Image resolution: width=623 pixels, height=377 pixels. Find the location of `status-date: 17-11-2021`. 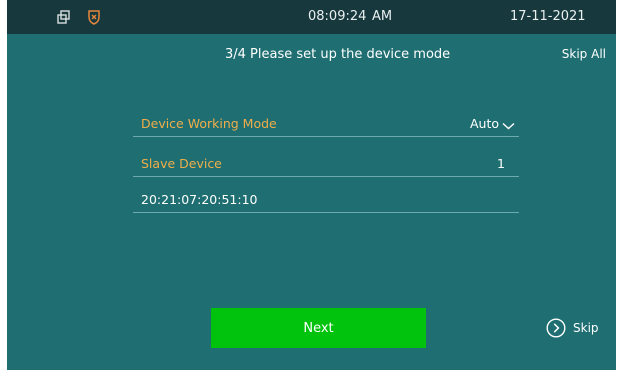

status-date: 17-11-2021 is located at coordinates (548, 16).